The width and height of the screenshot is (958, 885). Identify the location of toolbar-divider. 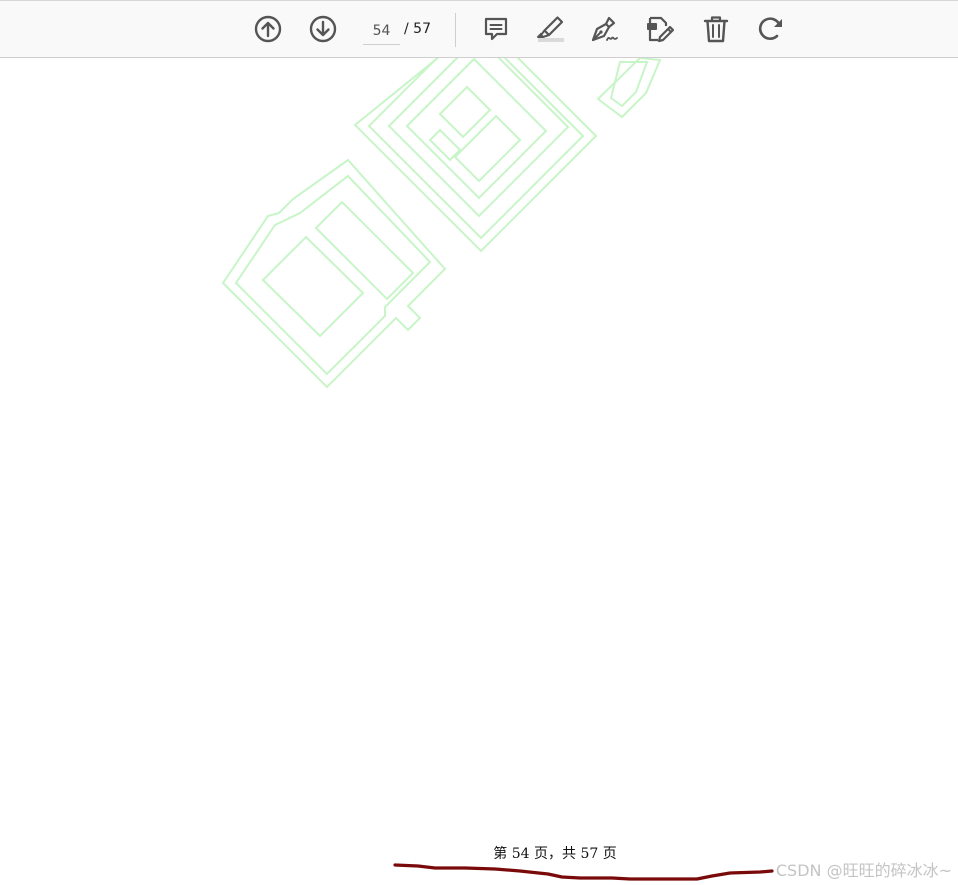
(455, 30).